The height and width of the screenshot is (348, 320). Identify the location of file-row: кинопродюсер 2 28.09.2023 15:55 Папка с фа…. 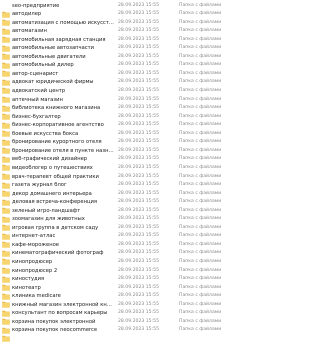
(120, 275).